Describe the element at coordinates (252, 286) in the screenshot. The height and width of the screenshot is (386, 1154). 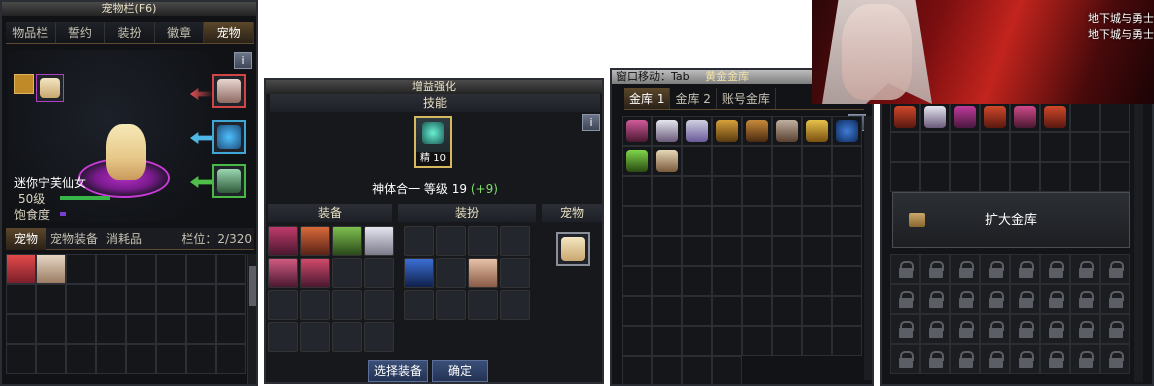
I see `scroll-thumb` at that location.